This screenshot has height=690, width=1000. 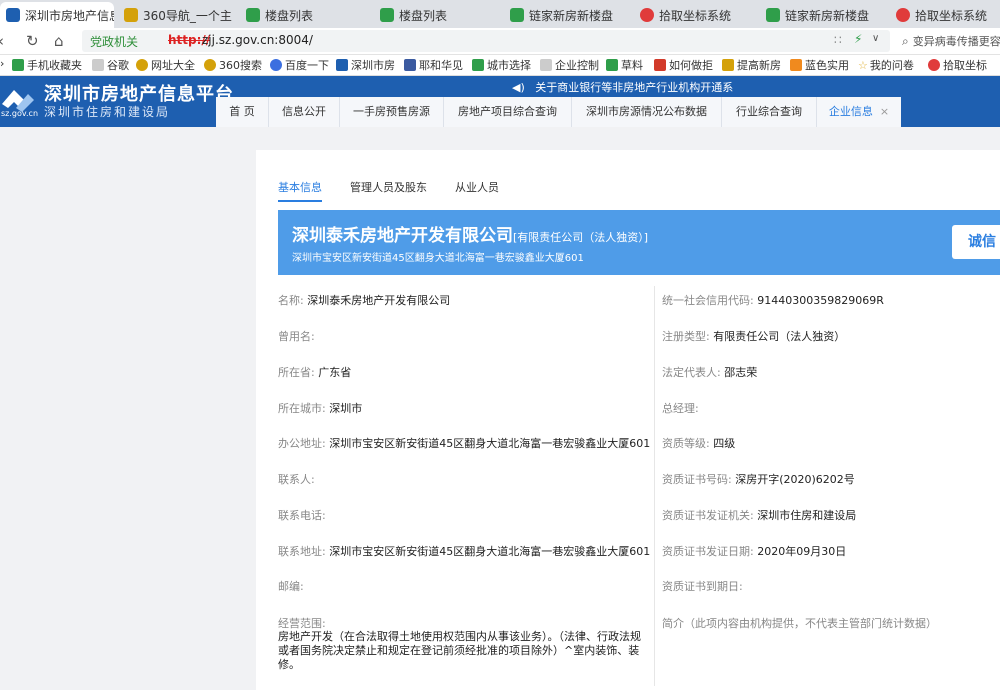 What do you see at coordinates (647, 112) in the screenshot?
I see `nav-housing-data: 深圳市房源情况公布数据` at bounding box center [647, 112].